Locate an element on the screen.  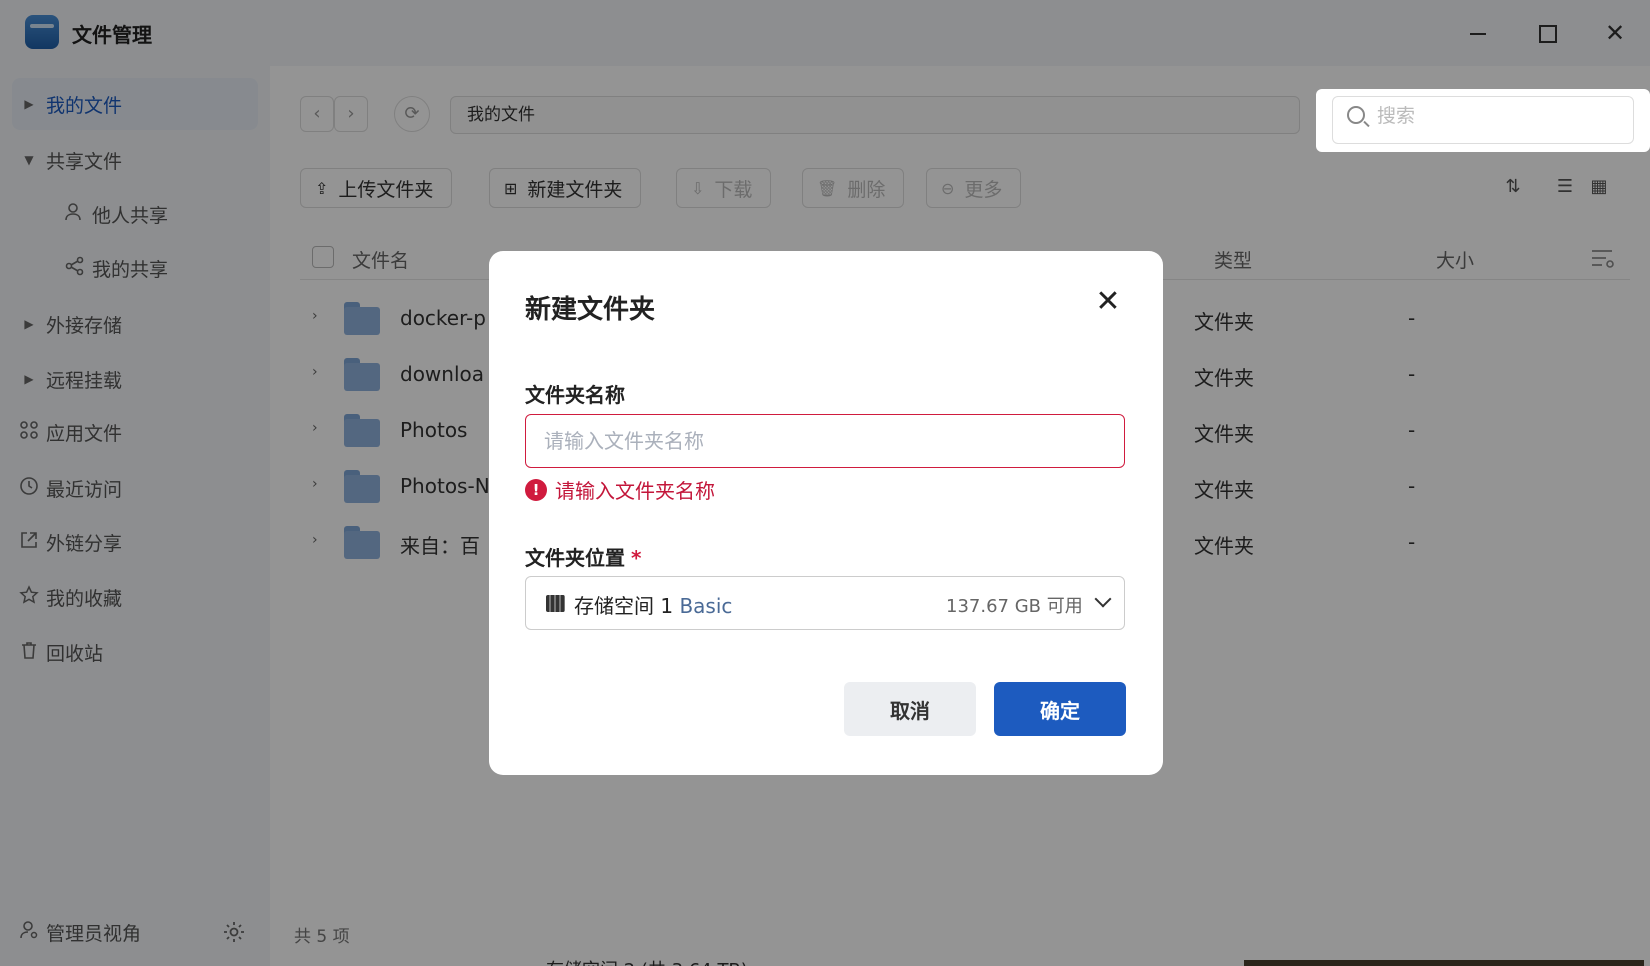
close-icon: ✕ is located at coordinates (1108, 302).